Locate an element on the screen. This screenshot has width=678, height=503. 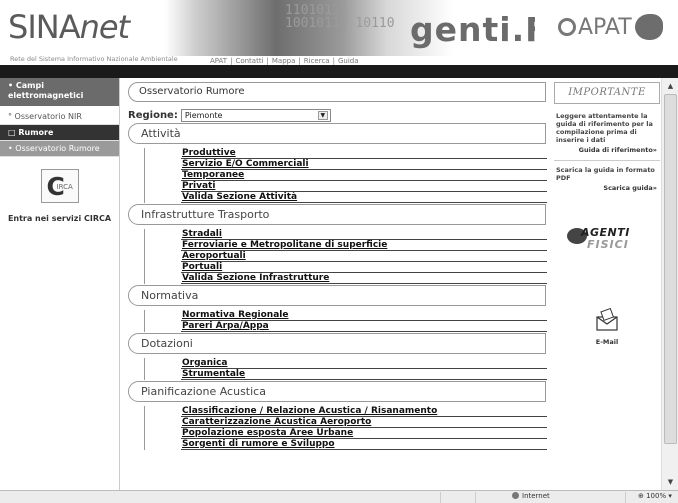
agenti-fisici-banner: 11010110 10010110 10110 genti.Fisici is located at coordinates (350, 28).